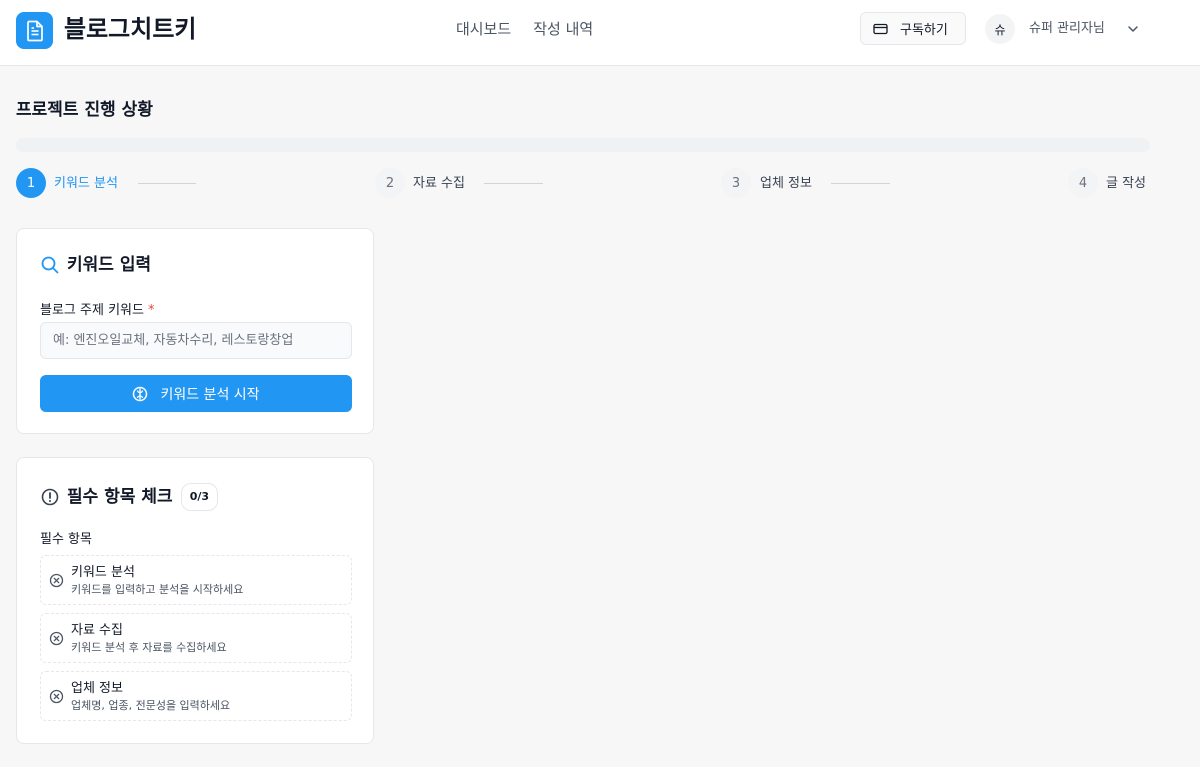 The height and width of the screenshot is (767, 1200). I want to click on step-4-label: 글 작성, so click(1126, 184).